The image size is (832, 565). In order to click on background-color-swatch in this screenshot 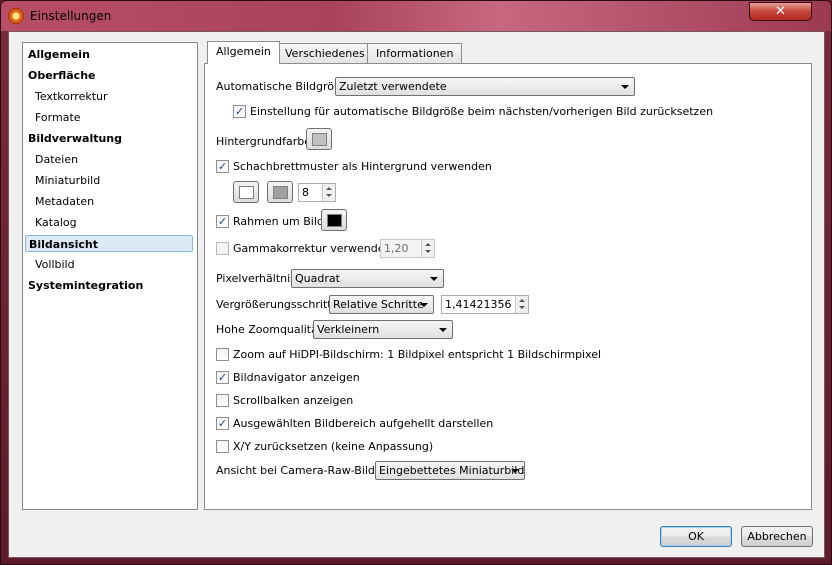, I will do `click(319, 139)`.